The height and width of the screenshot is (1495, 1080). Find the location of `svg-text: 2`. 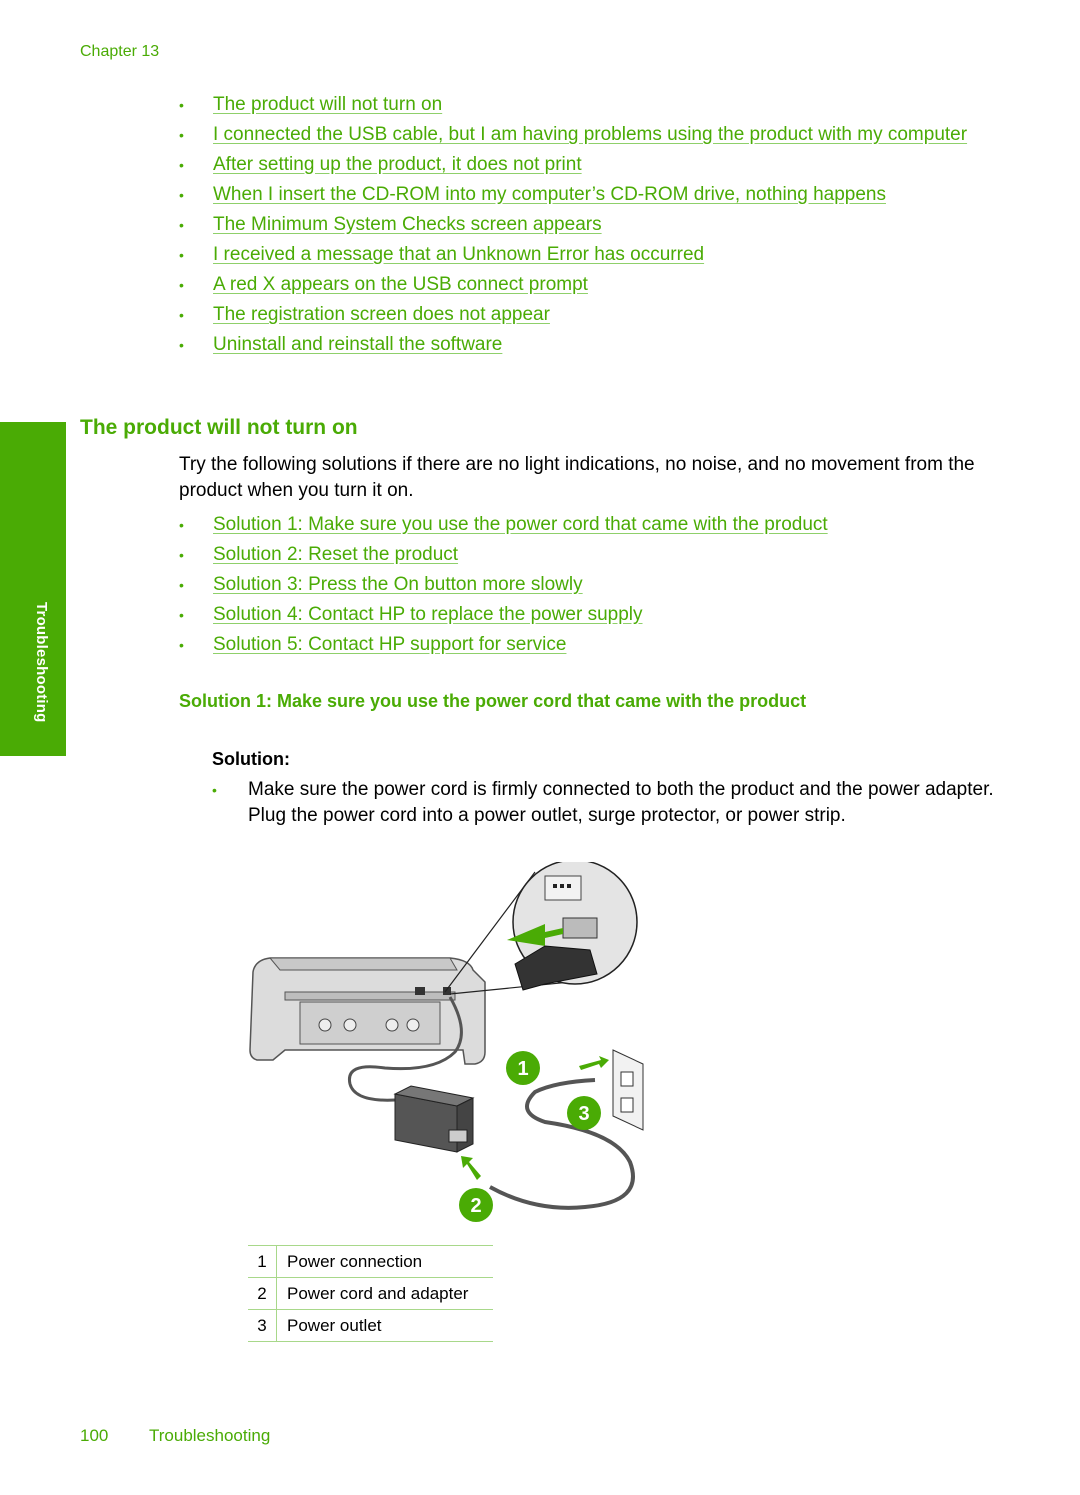

svg-text: 2 is located at coordinates (475, 1206).